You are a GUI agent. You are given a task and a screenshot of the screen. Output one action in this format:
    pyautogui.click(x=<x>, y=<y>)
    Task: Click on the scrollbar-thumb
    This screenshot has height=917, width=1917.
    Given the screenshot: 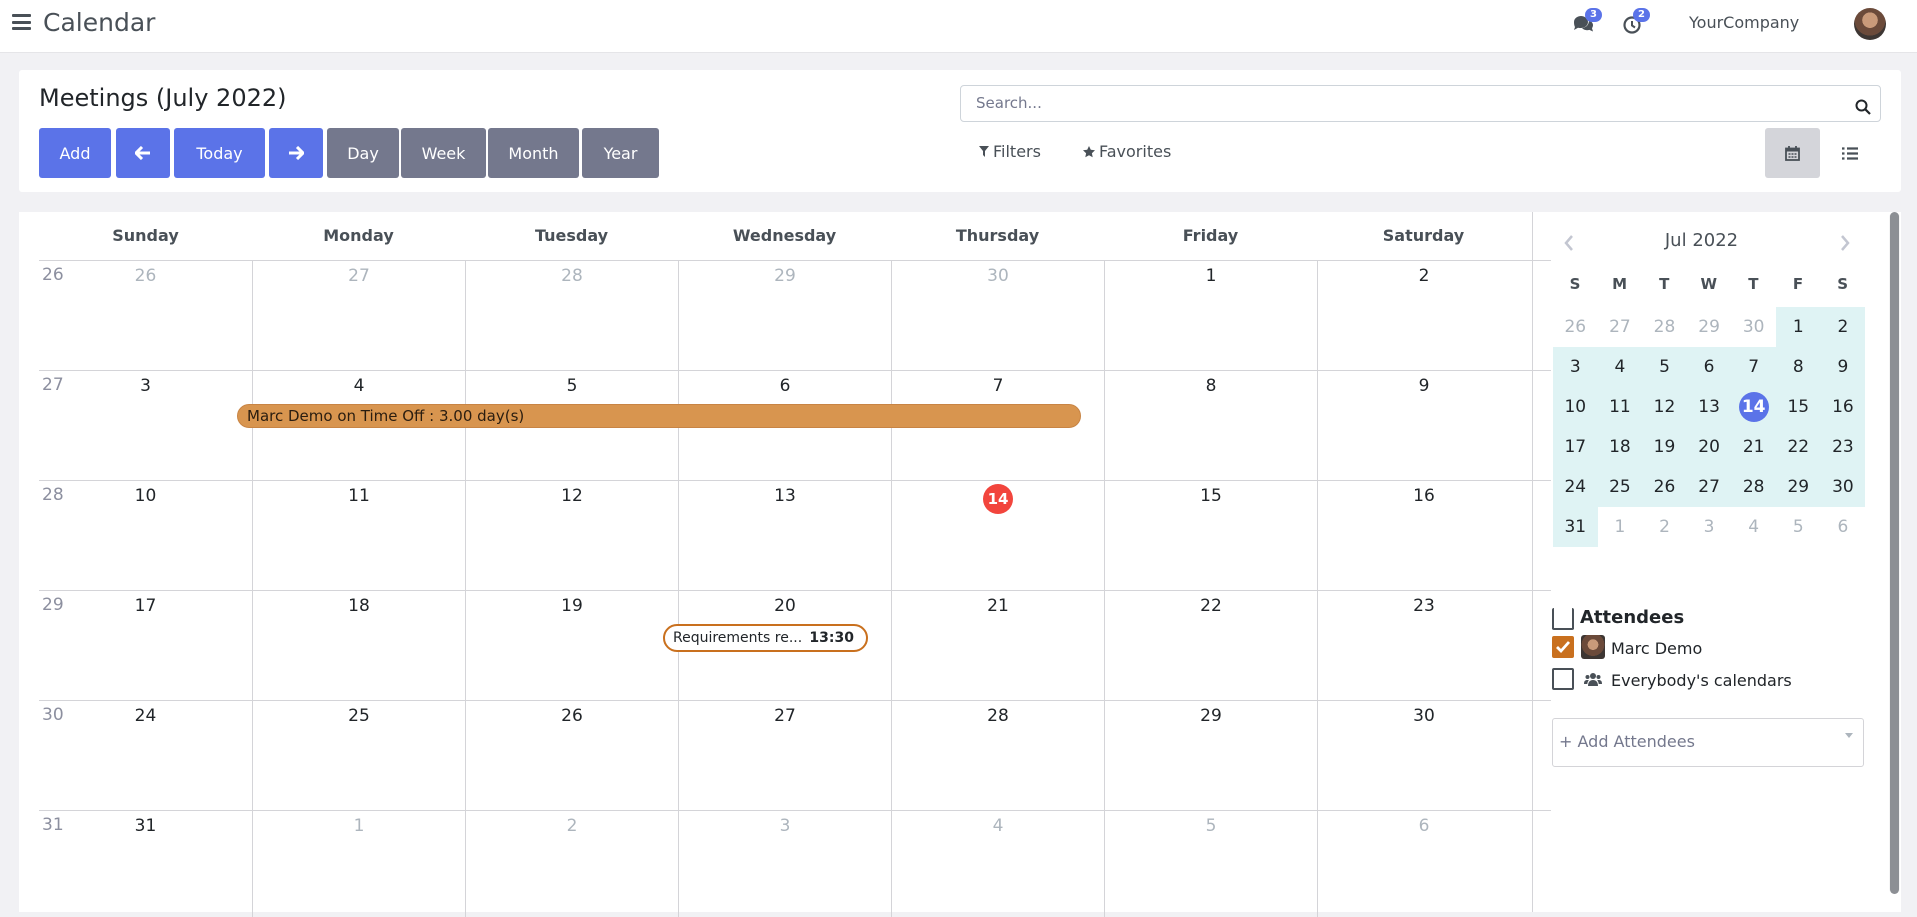 What is the action you would take?
    pyautogui.click(x=1894, y=553)
    